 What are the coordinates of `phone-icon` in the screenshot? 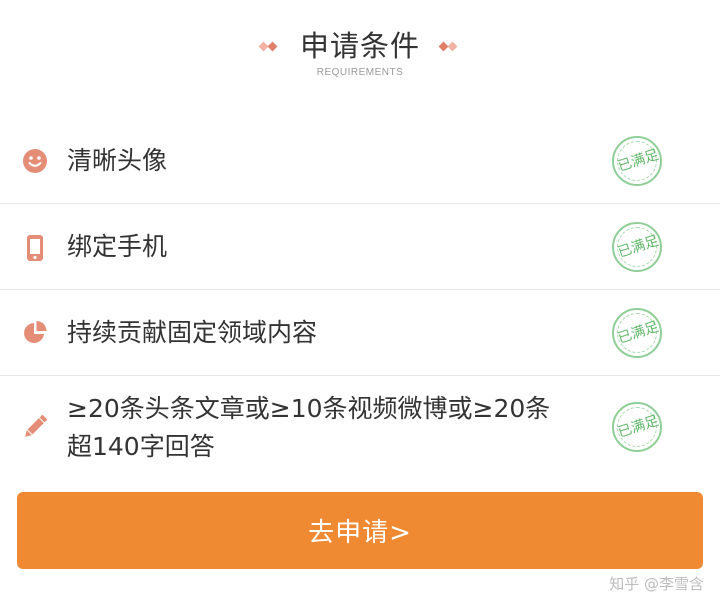 It's located at (35, 247).